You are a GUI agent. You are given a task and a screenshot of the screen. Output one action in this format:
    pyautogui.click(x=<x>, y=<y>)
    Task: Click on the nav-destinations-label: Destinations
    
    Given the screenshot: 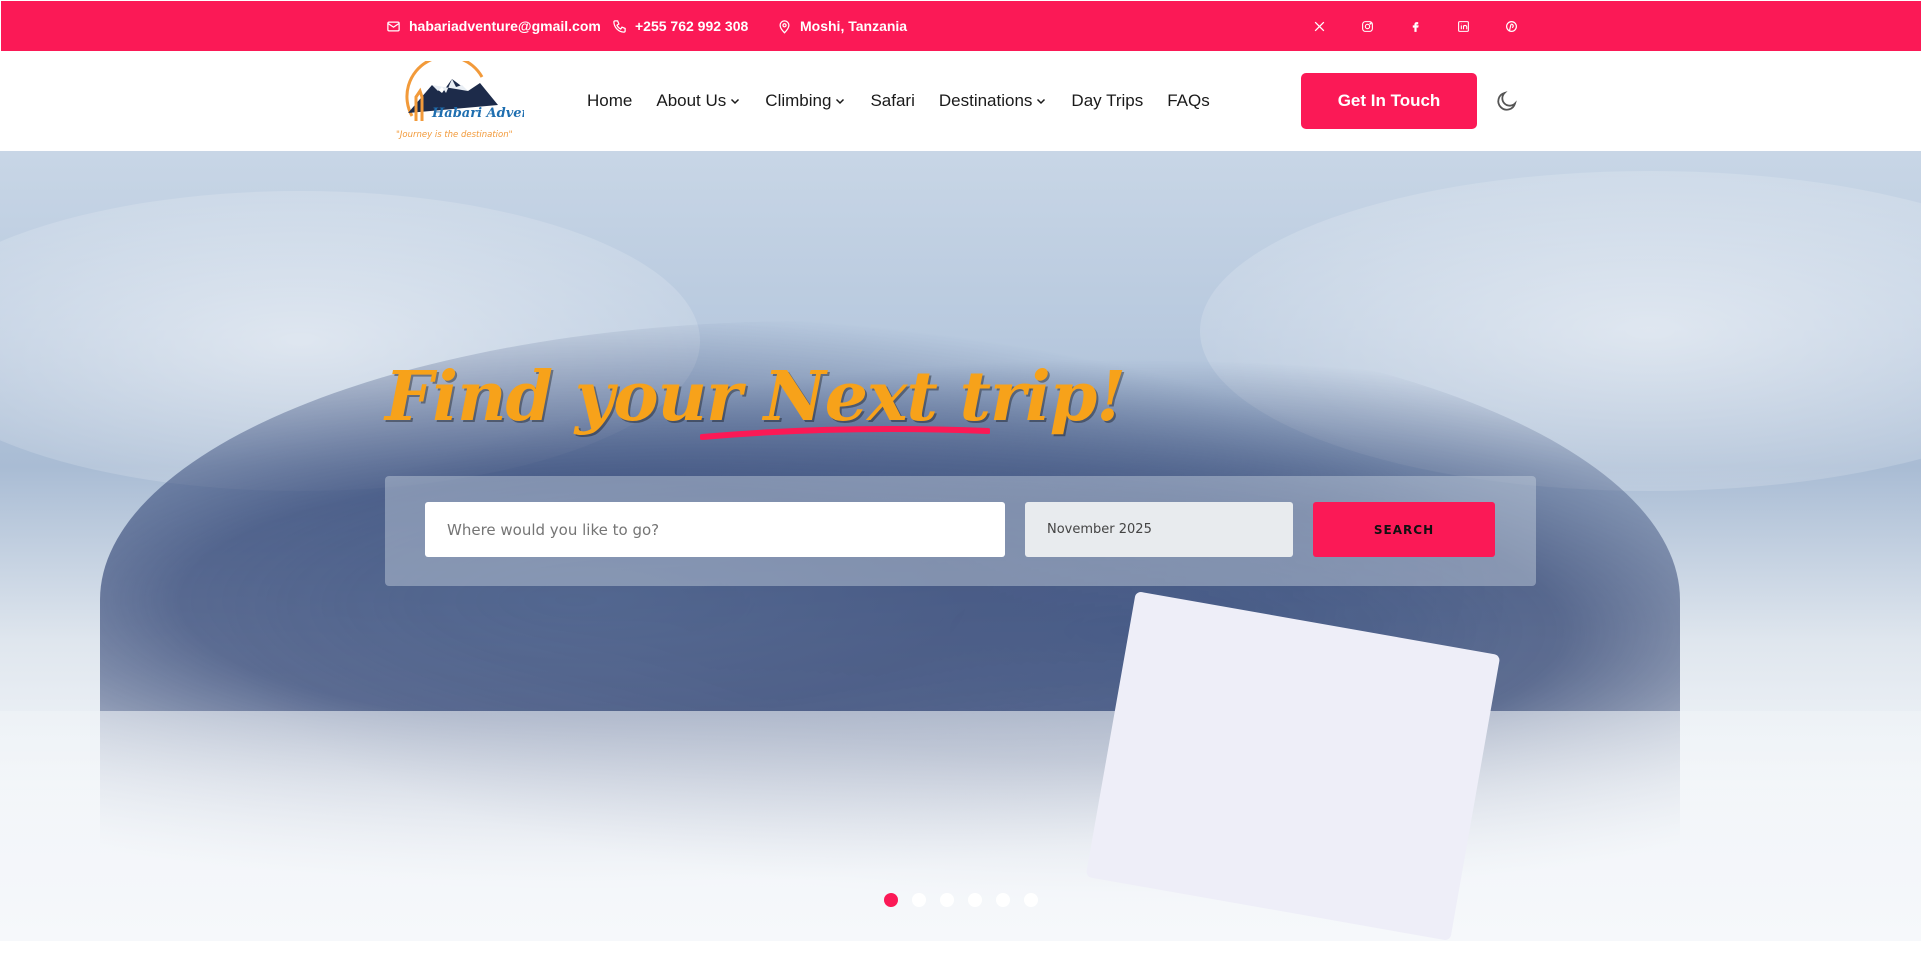 What is the action you would take?
    pyautogui.click(x=985, y=100)
    